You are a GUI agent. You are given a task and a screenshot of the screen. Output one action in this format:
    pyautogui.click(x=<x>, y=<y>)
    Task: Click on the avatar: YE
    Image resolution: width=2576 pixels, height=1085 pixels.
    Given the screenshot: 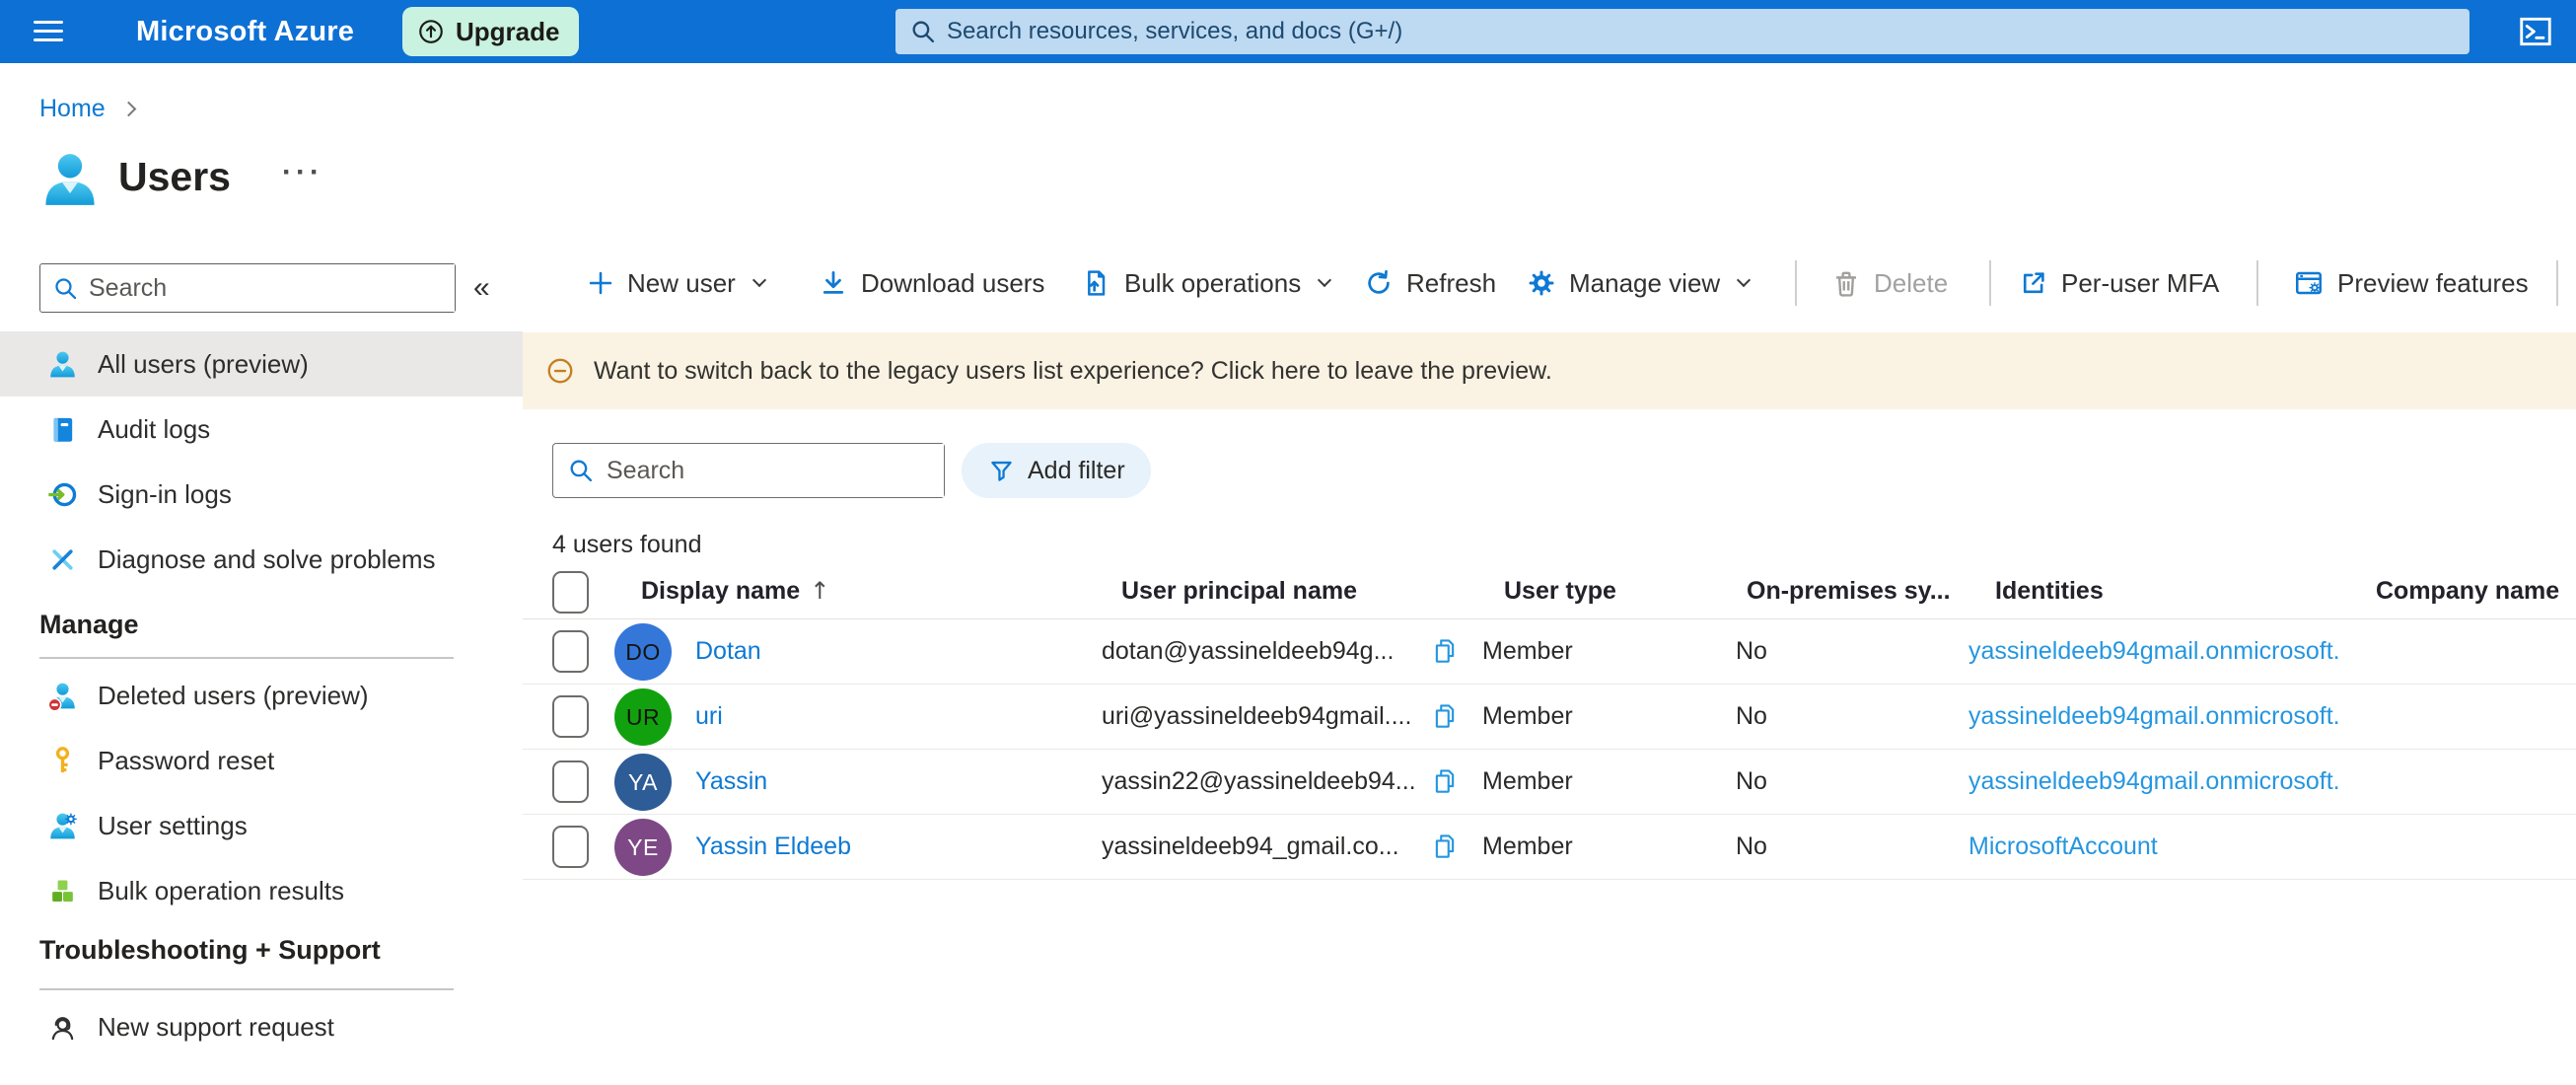 What is the action you would take?
    pyautogui.click(x=643, y=847)
    